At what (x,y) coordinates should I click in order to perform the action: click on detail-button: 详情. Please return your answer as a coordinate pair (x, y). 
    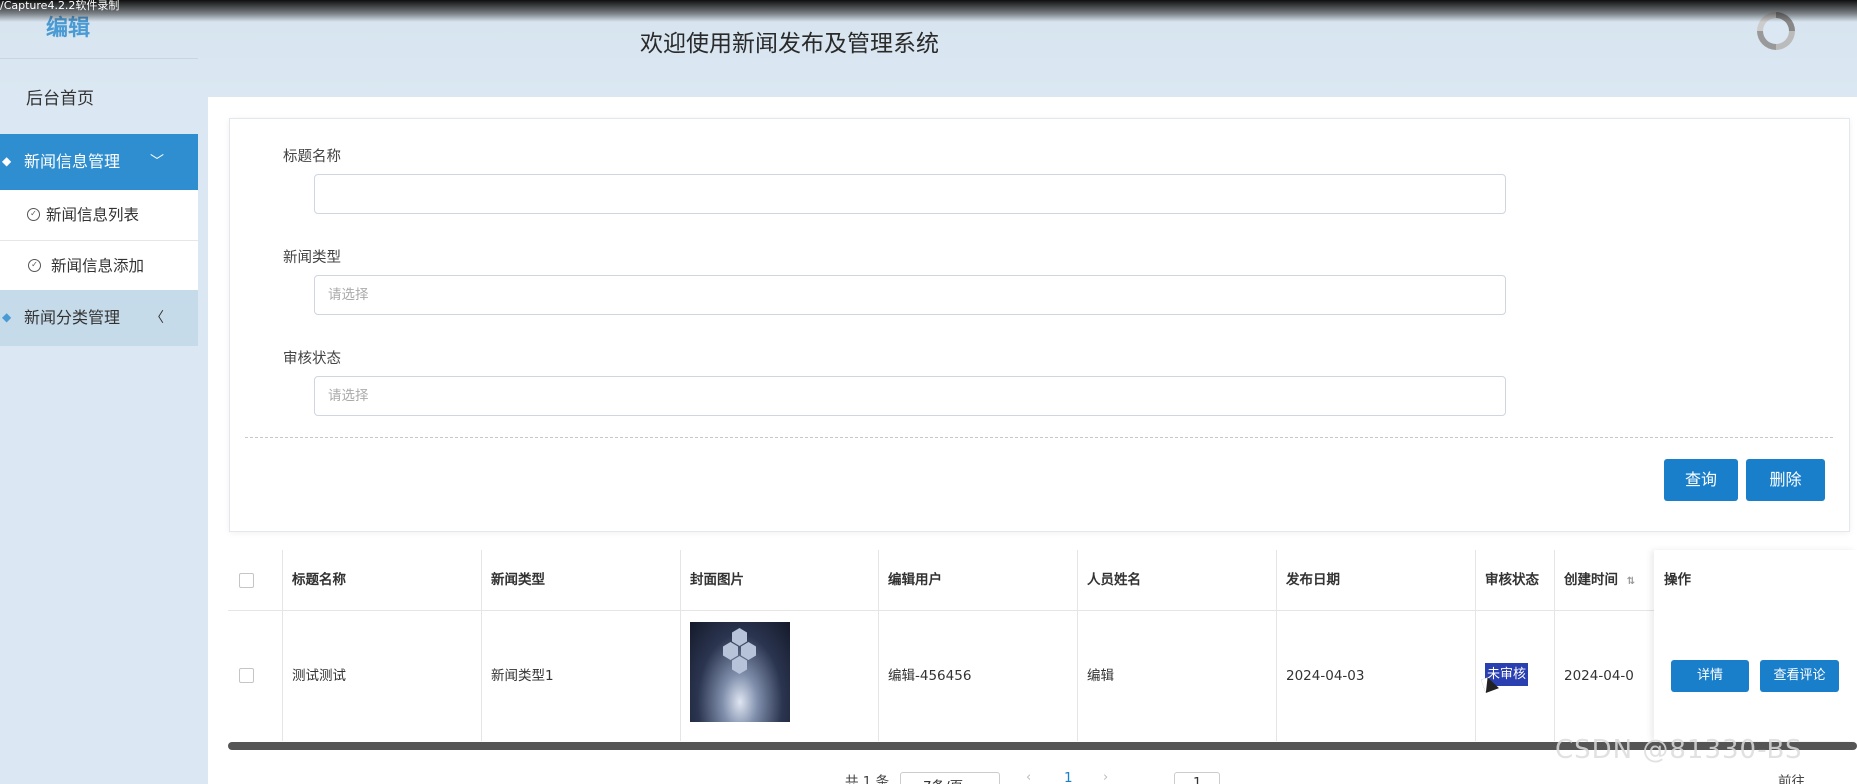
    Looking at the image, I should click on (1710, 676).